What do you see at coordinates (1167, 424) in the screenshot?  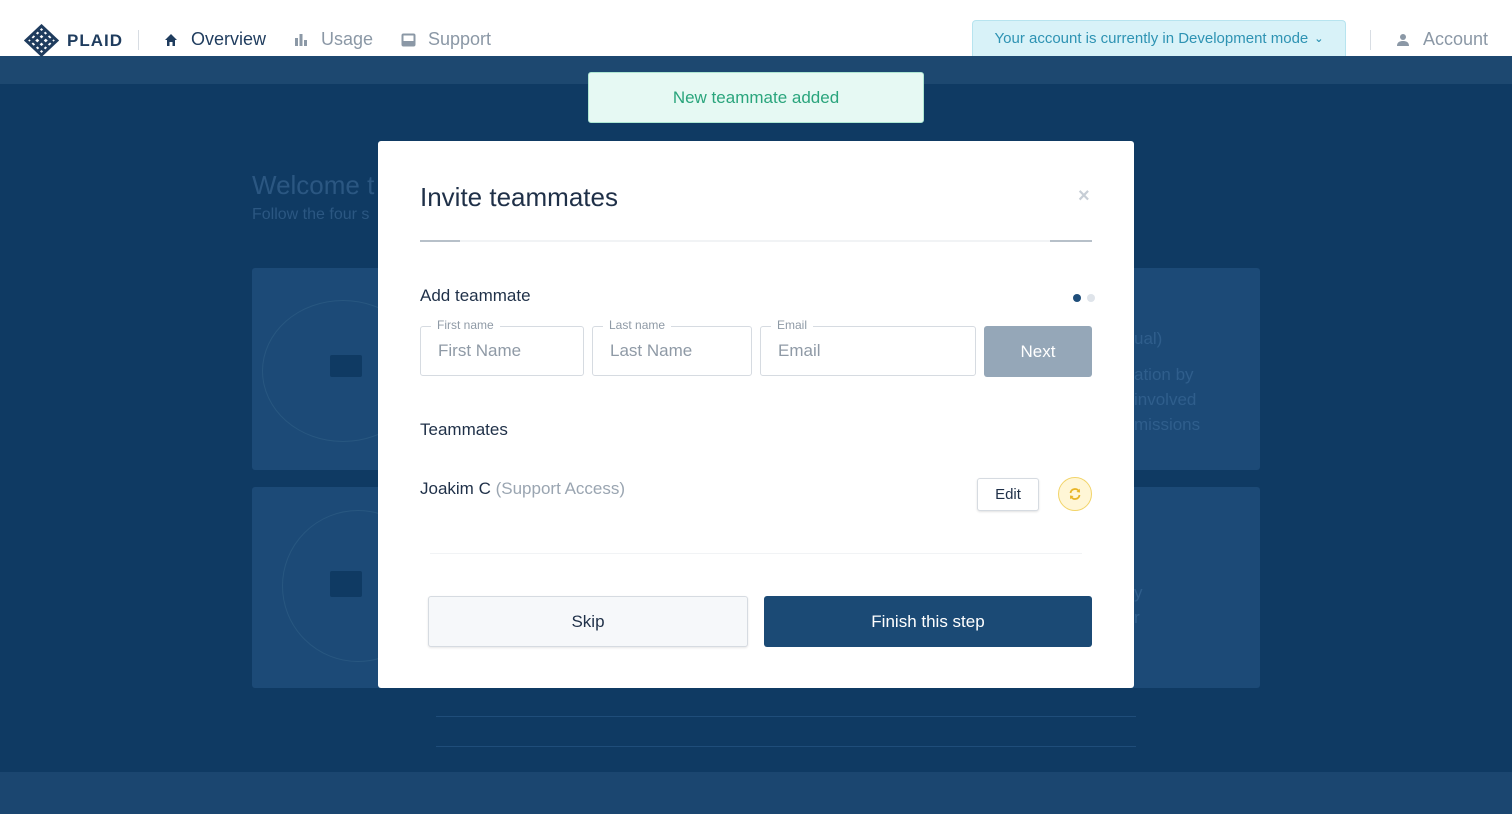 I see `card-text-obscured: missions` at bounding box center [1167, 424].